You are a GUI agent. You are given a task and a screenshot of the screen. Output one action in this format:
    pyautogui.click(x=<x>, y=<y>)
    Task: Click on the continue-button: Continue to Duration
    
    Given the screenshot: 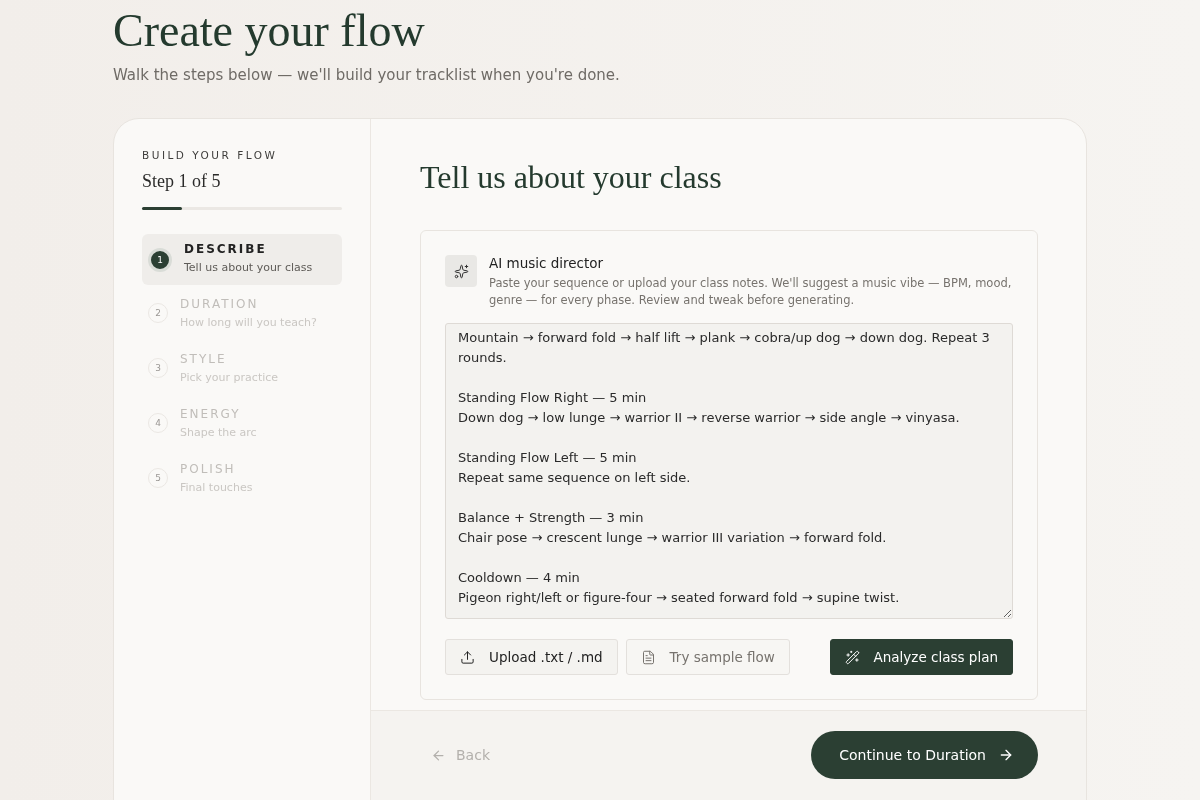 What is the action you would take?
    pyautogui.click(x=924, y=755)
    